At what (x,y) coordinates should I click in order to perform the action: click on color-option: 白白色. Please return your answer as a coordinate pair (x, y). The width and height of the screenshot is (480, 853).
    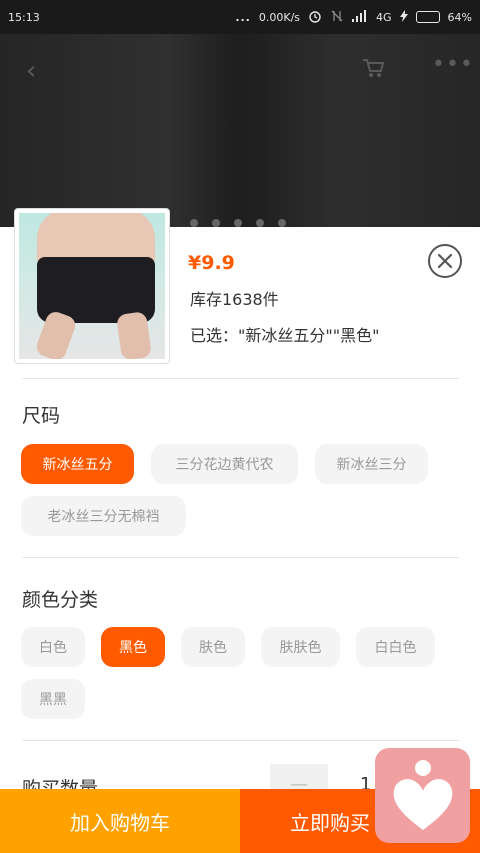
    Looking at the image, I should click on (395, 647).